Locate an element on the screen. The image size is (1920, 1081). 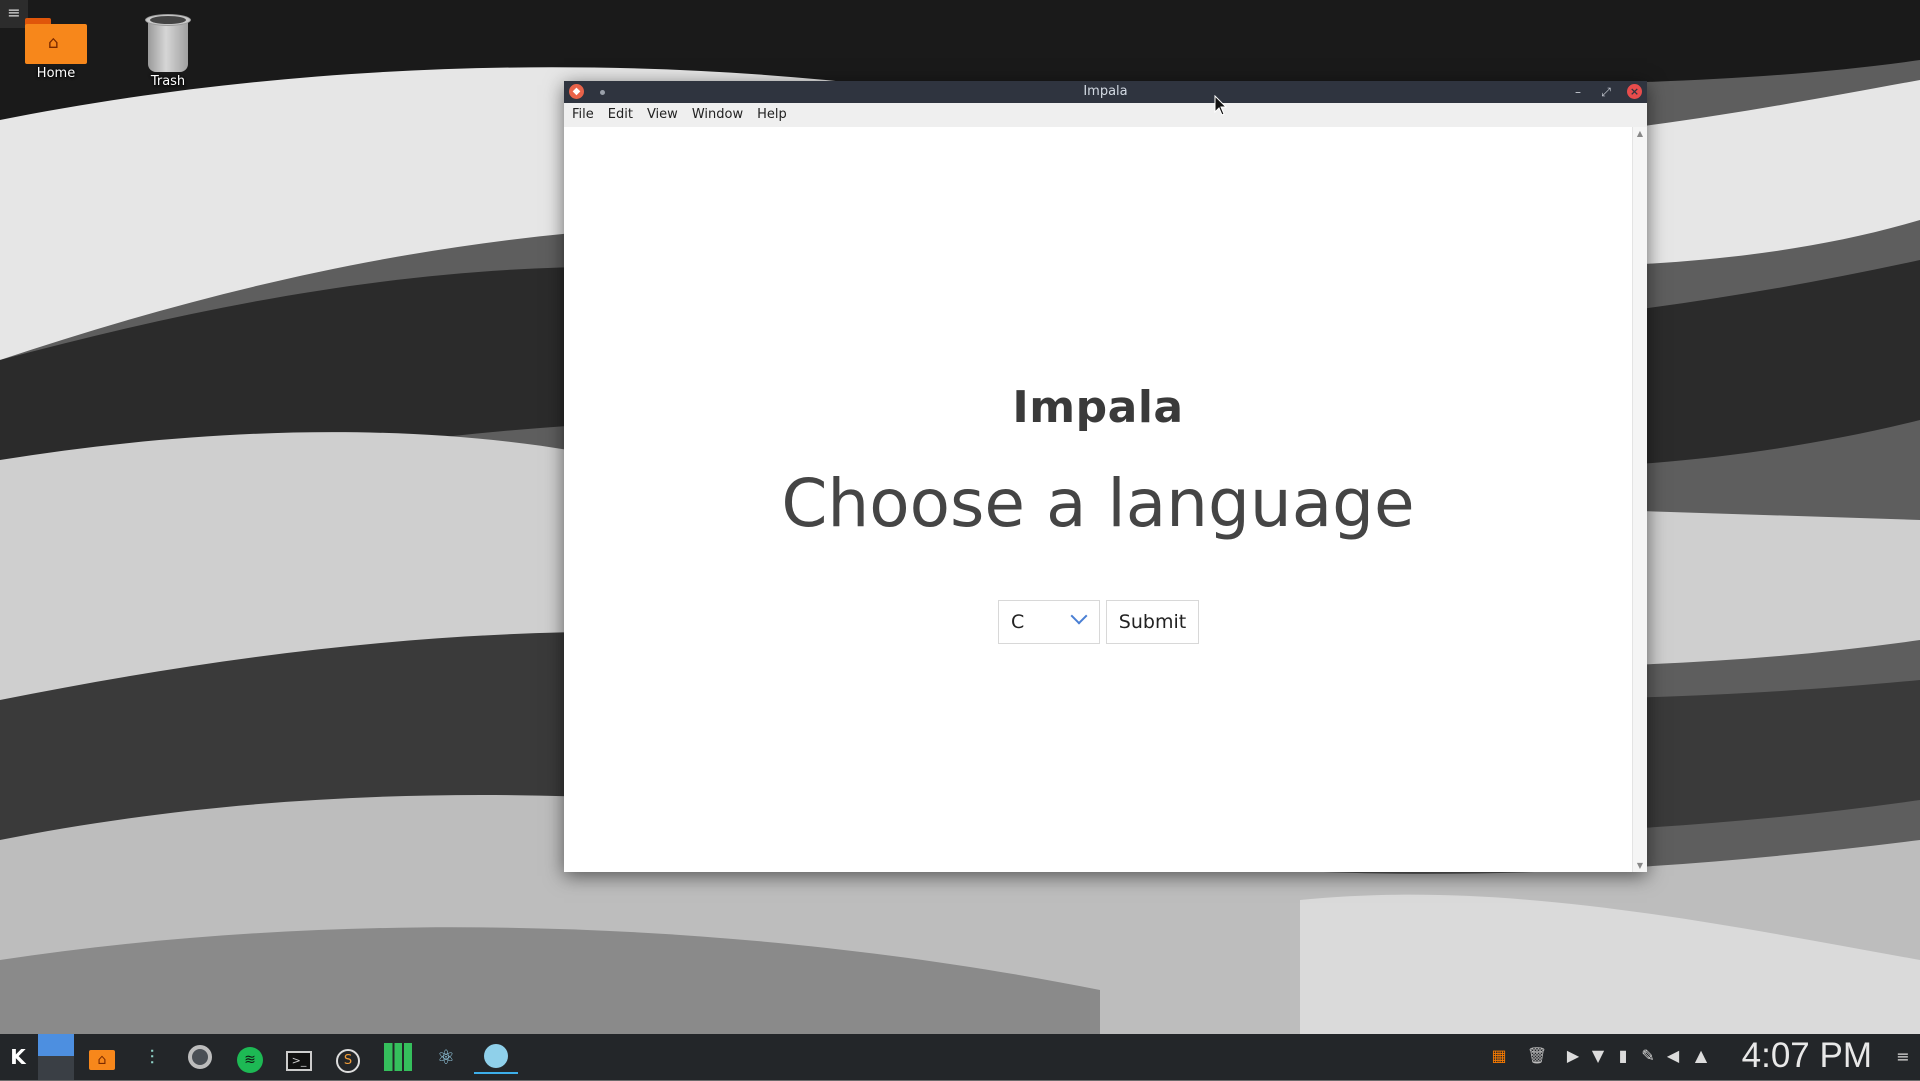
terminal-icon: >_ is located at coordinates (299, 1061).